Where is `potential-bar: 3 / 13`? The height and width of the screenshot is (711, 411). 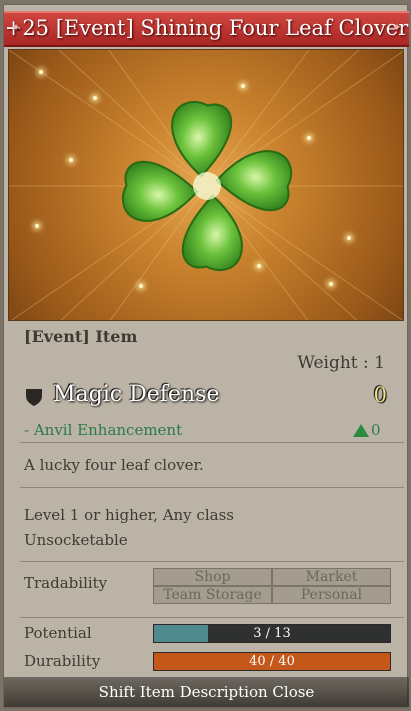
potential-bar: 3 / 13 is located at coordinates (272, 633).